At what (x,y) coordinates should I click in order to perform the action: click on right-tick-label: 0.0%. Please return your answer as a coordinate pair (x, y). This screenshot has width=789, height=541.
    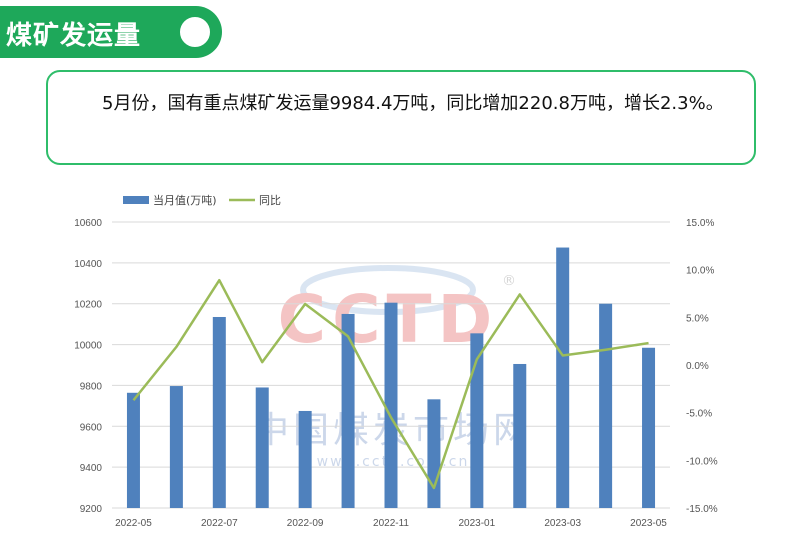
    Looking at the image, I should click on (697, 366).